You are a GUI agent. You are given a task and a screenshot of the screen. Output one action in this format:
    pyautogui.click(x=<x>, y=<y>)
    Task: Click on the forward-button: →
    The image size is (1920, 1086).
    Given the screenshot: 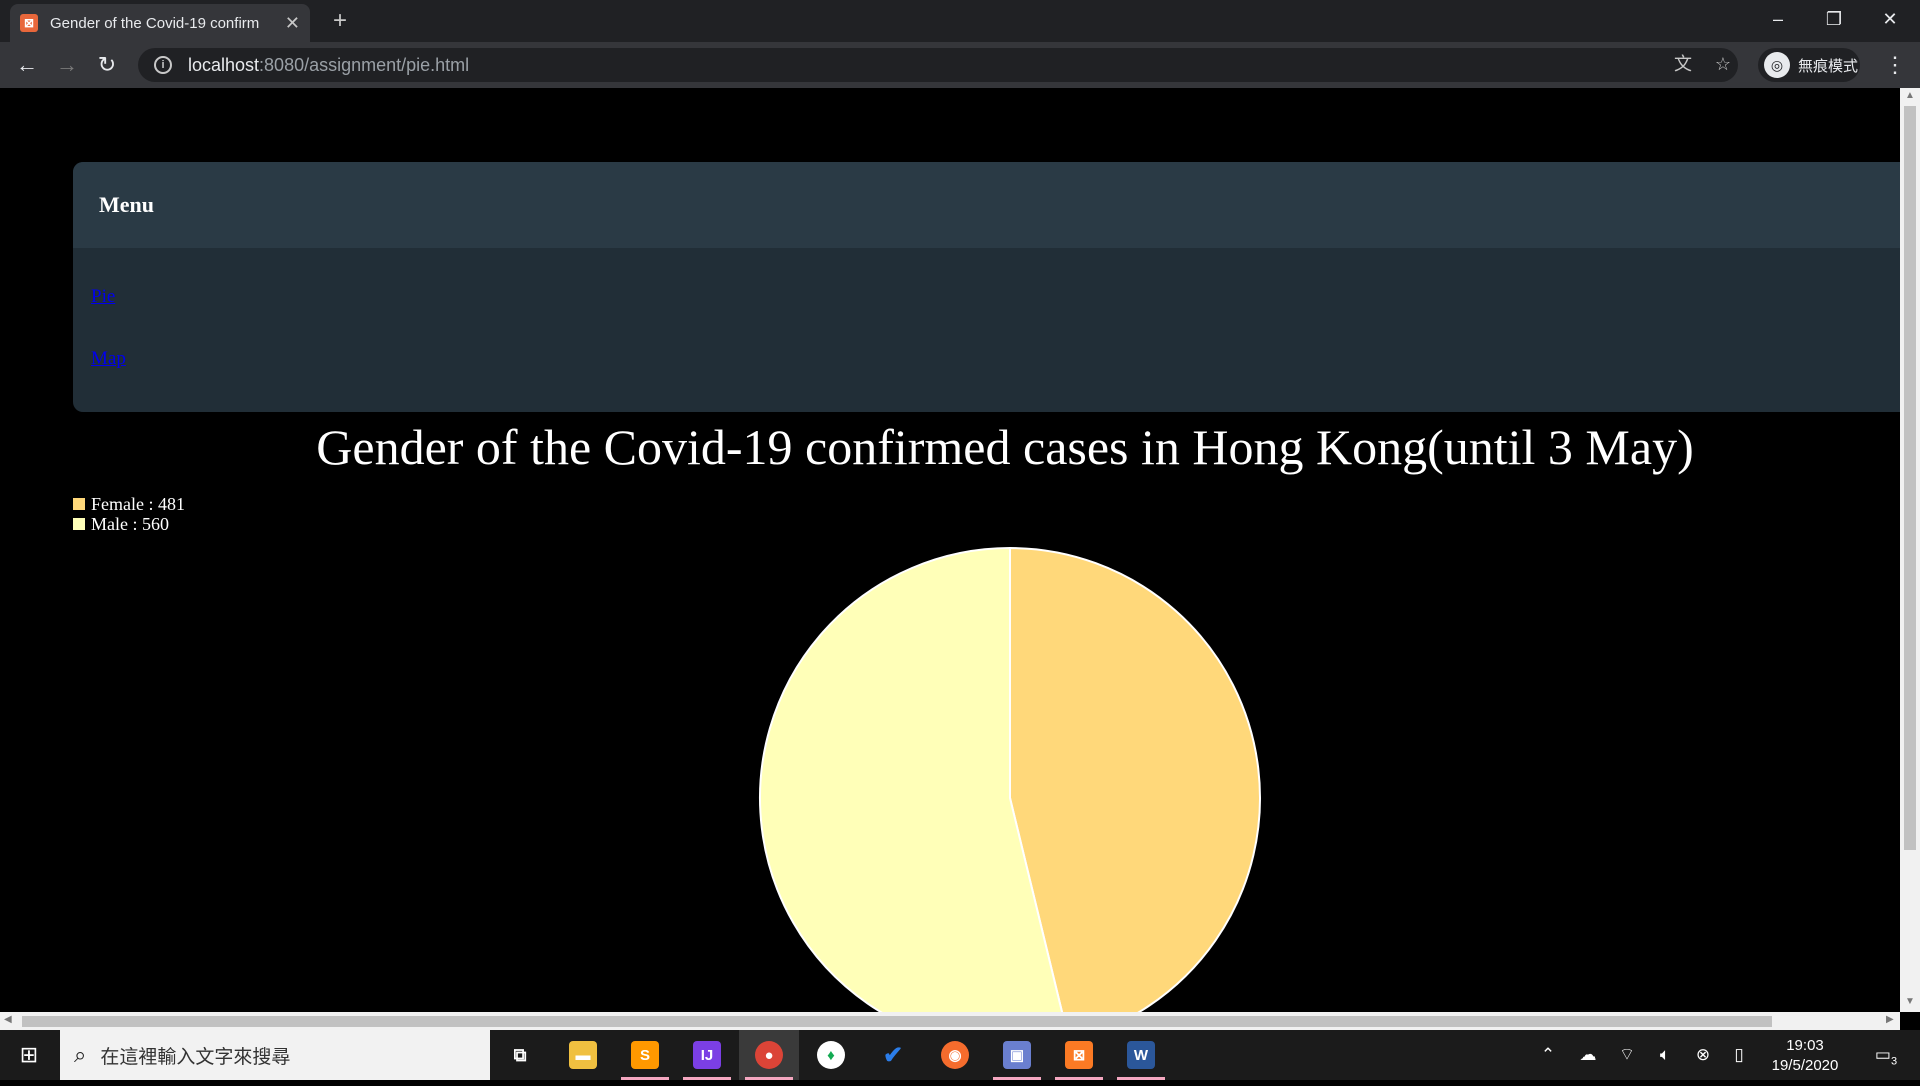 What is the action you would take?
    pyautogui.click(x=67, y=65)
    